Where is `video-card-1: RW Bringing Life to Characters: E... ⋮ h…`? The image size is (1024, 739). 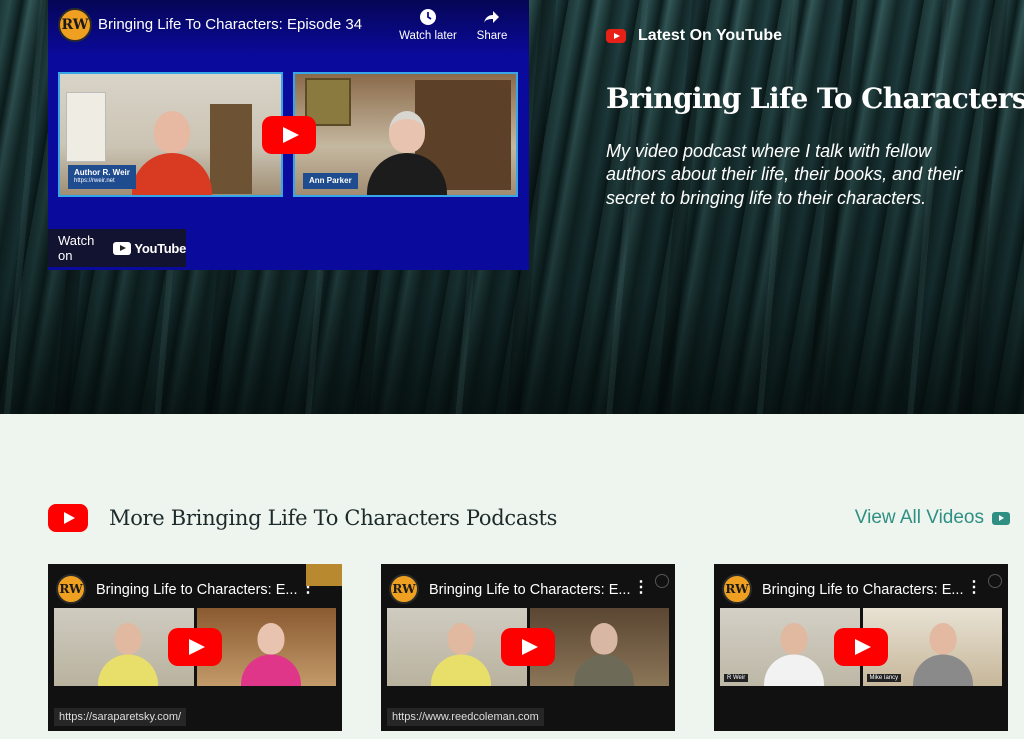
video-card-1: RW Bringing Life to Characters: E... ⋮ h… is located at coordinates (195, 647).